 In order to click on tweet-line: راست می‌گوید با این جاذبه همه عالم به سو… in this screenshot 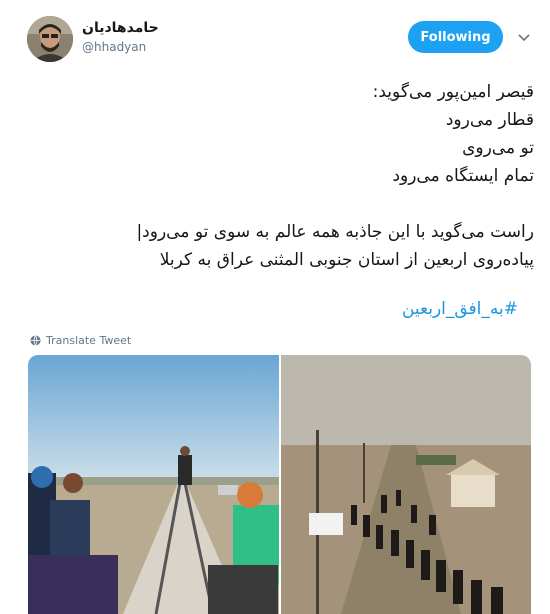, I will do `click(335, 232)`.